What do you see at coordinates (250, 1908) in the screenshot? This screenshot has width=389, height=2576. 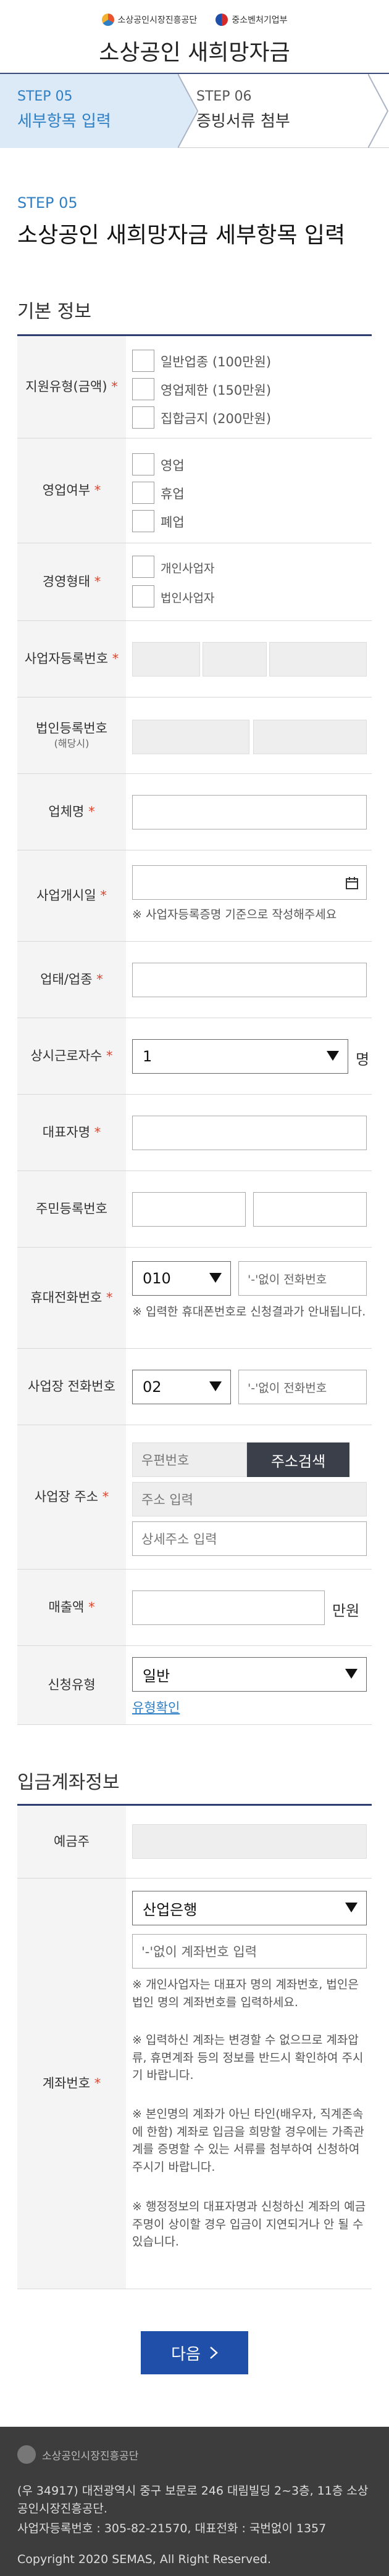 I see `bank-select: 산업은행` at bounding box center [250, 1908].